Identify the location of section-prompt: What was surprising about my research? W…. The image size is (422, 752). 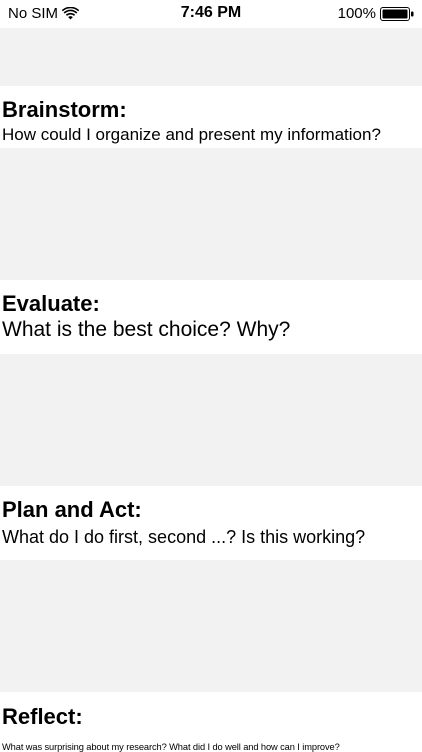
(171, 747).